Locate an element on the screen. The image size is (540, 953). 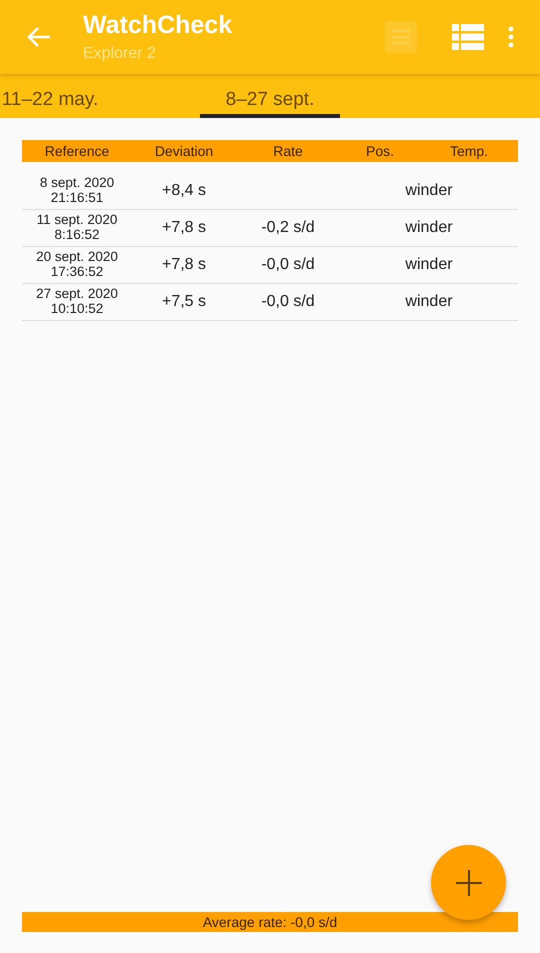
column-header: Deviation is located at coordinates (184, 151).